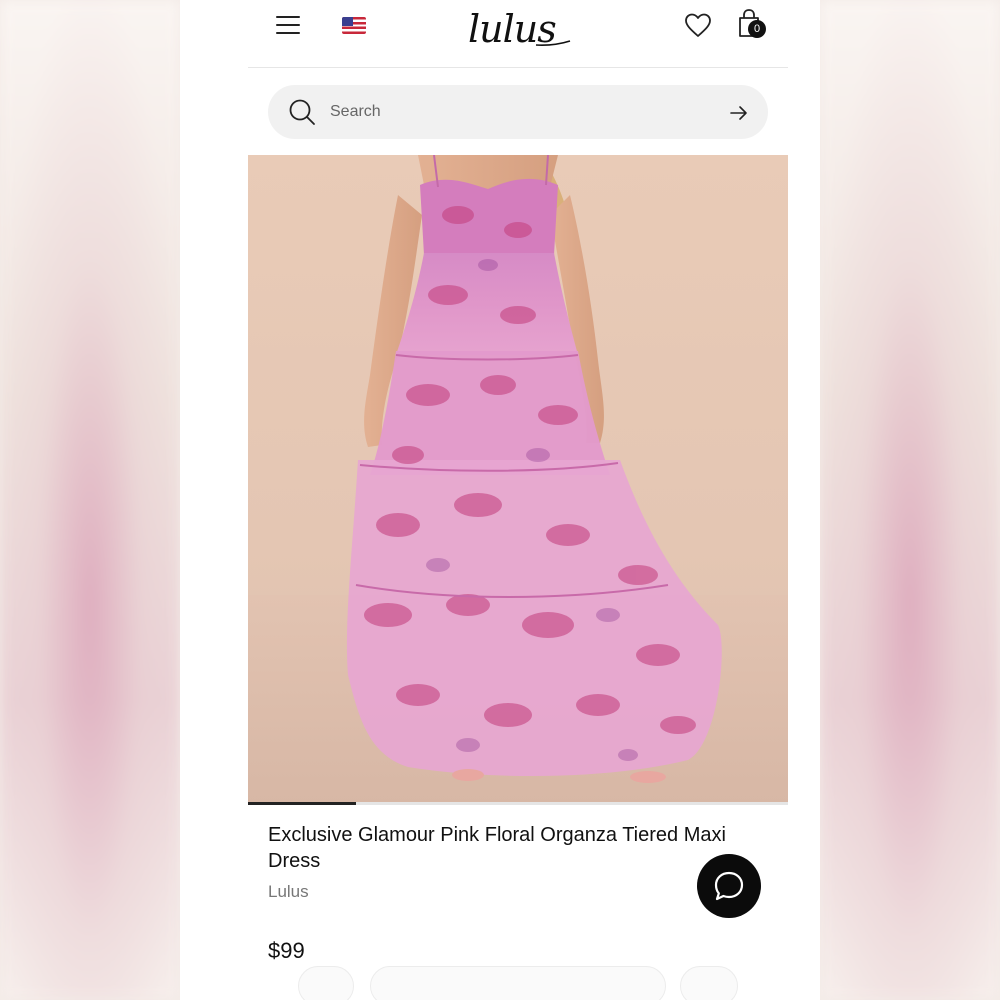 The height and width of the screenshot is (1000, 1000). What do you see at coordinates (286, 950) in the screenshot?
I see `product-price: $99` at bounding box center [286, 950].